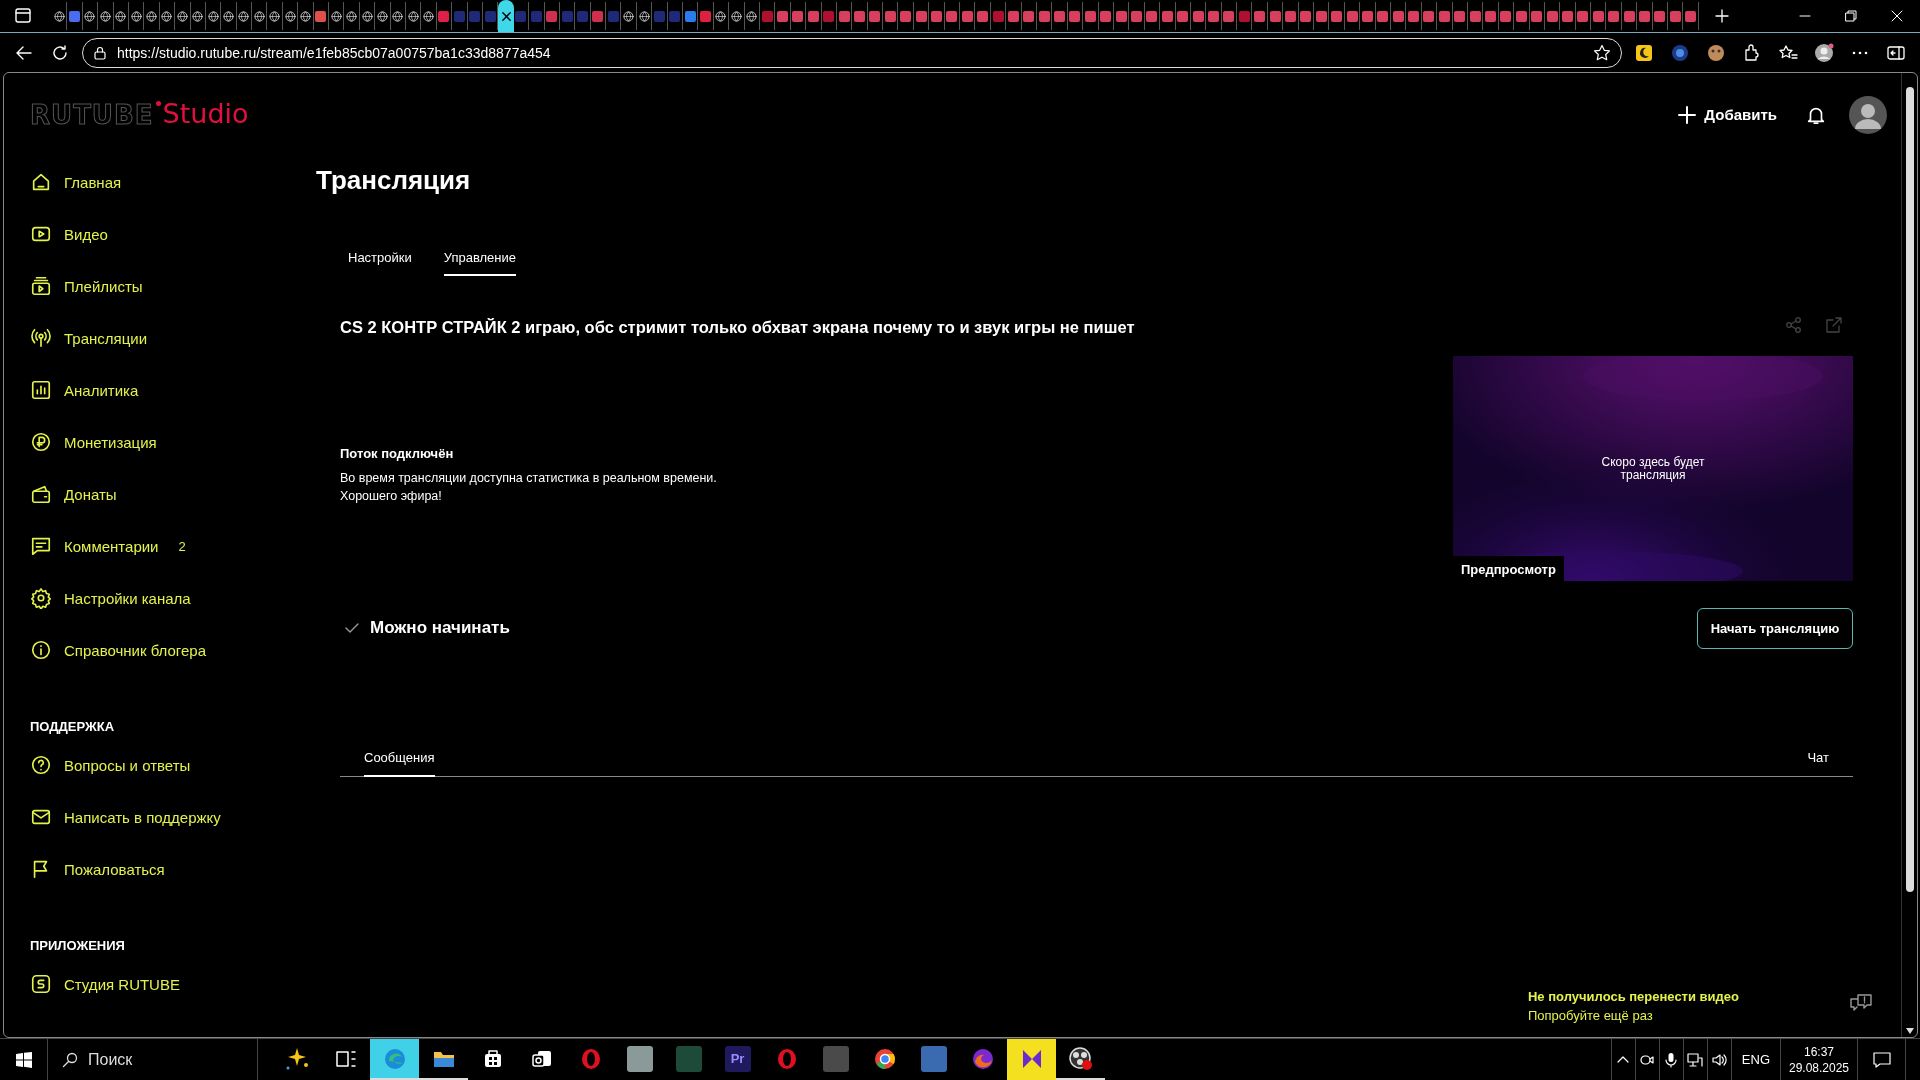 Image resolution: width=1920 pixels, height=1080 pixels. What do you see at coordinates (737, 1059) in the screenshot?
I see `taskbar-app: Pr` at bounding box center [737, 1059].